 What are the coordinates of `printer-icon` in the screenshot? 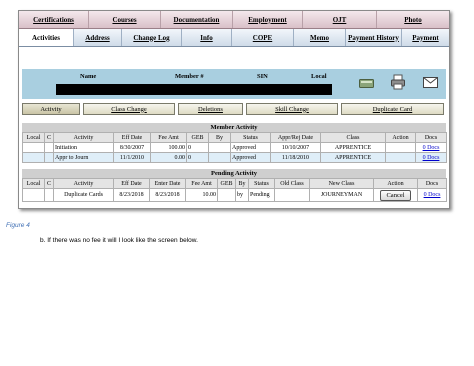 It's located at (398, 82).